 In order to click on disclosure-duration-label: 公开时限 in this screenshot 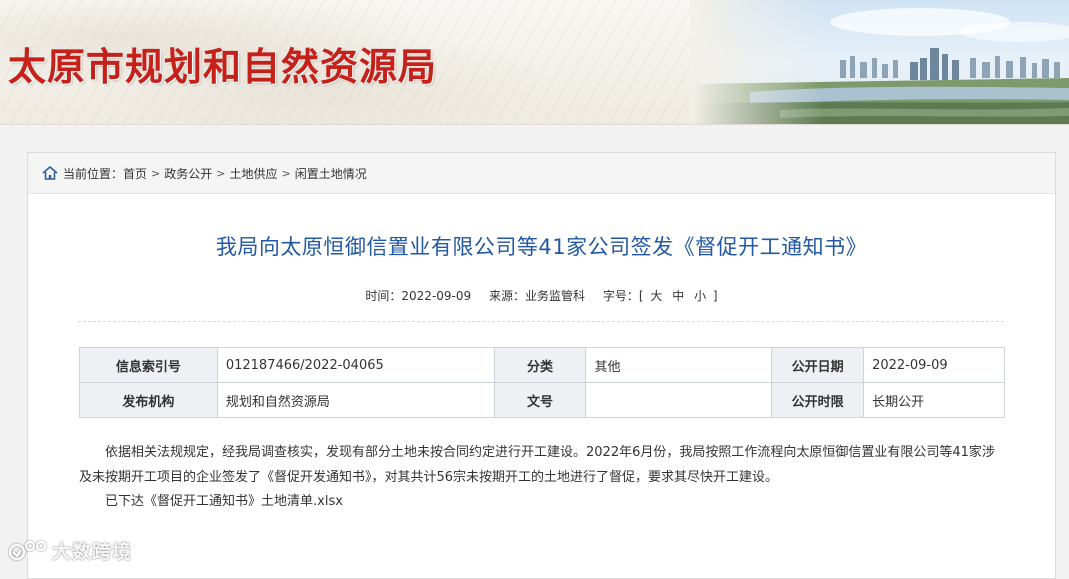, I will do `click(818, 400)`.